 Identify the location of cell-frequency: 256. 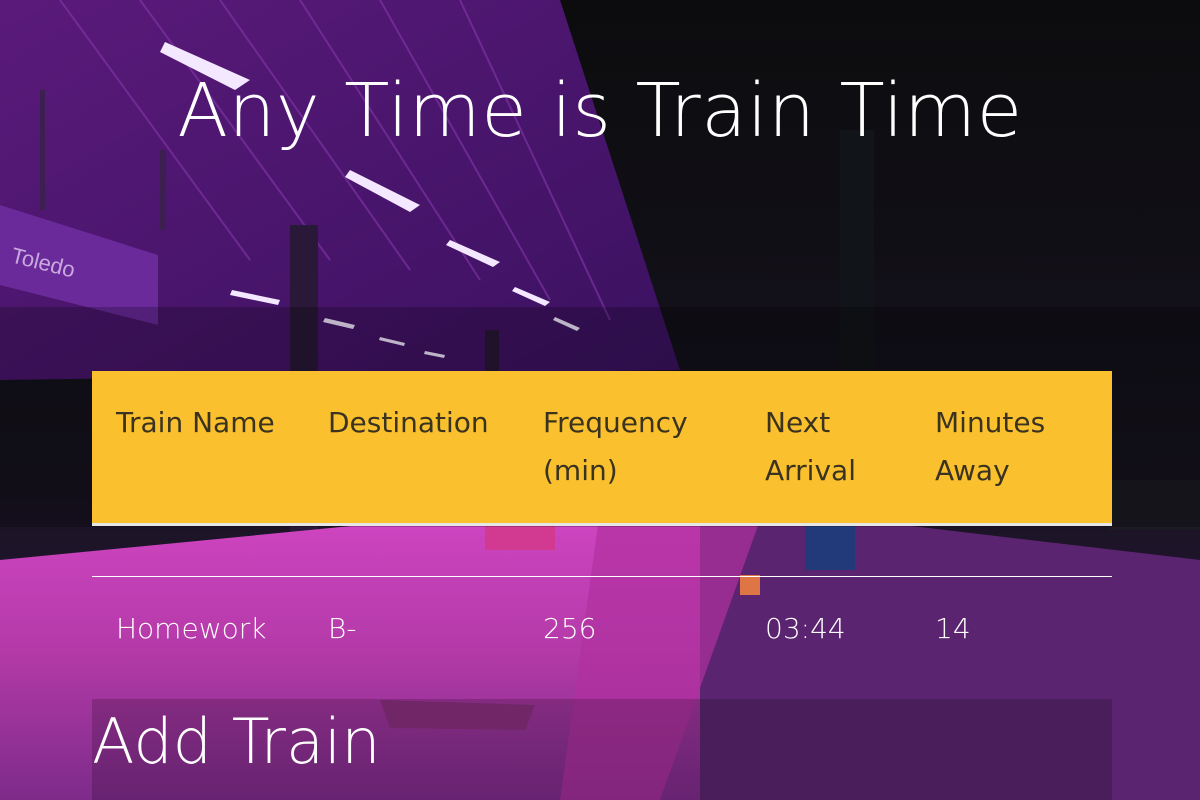
(570, 628).